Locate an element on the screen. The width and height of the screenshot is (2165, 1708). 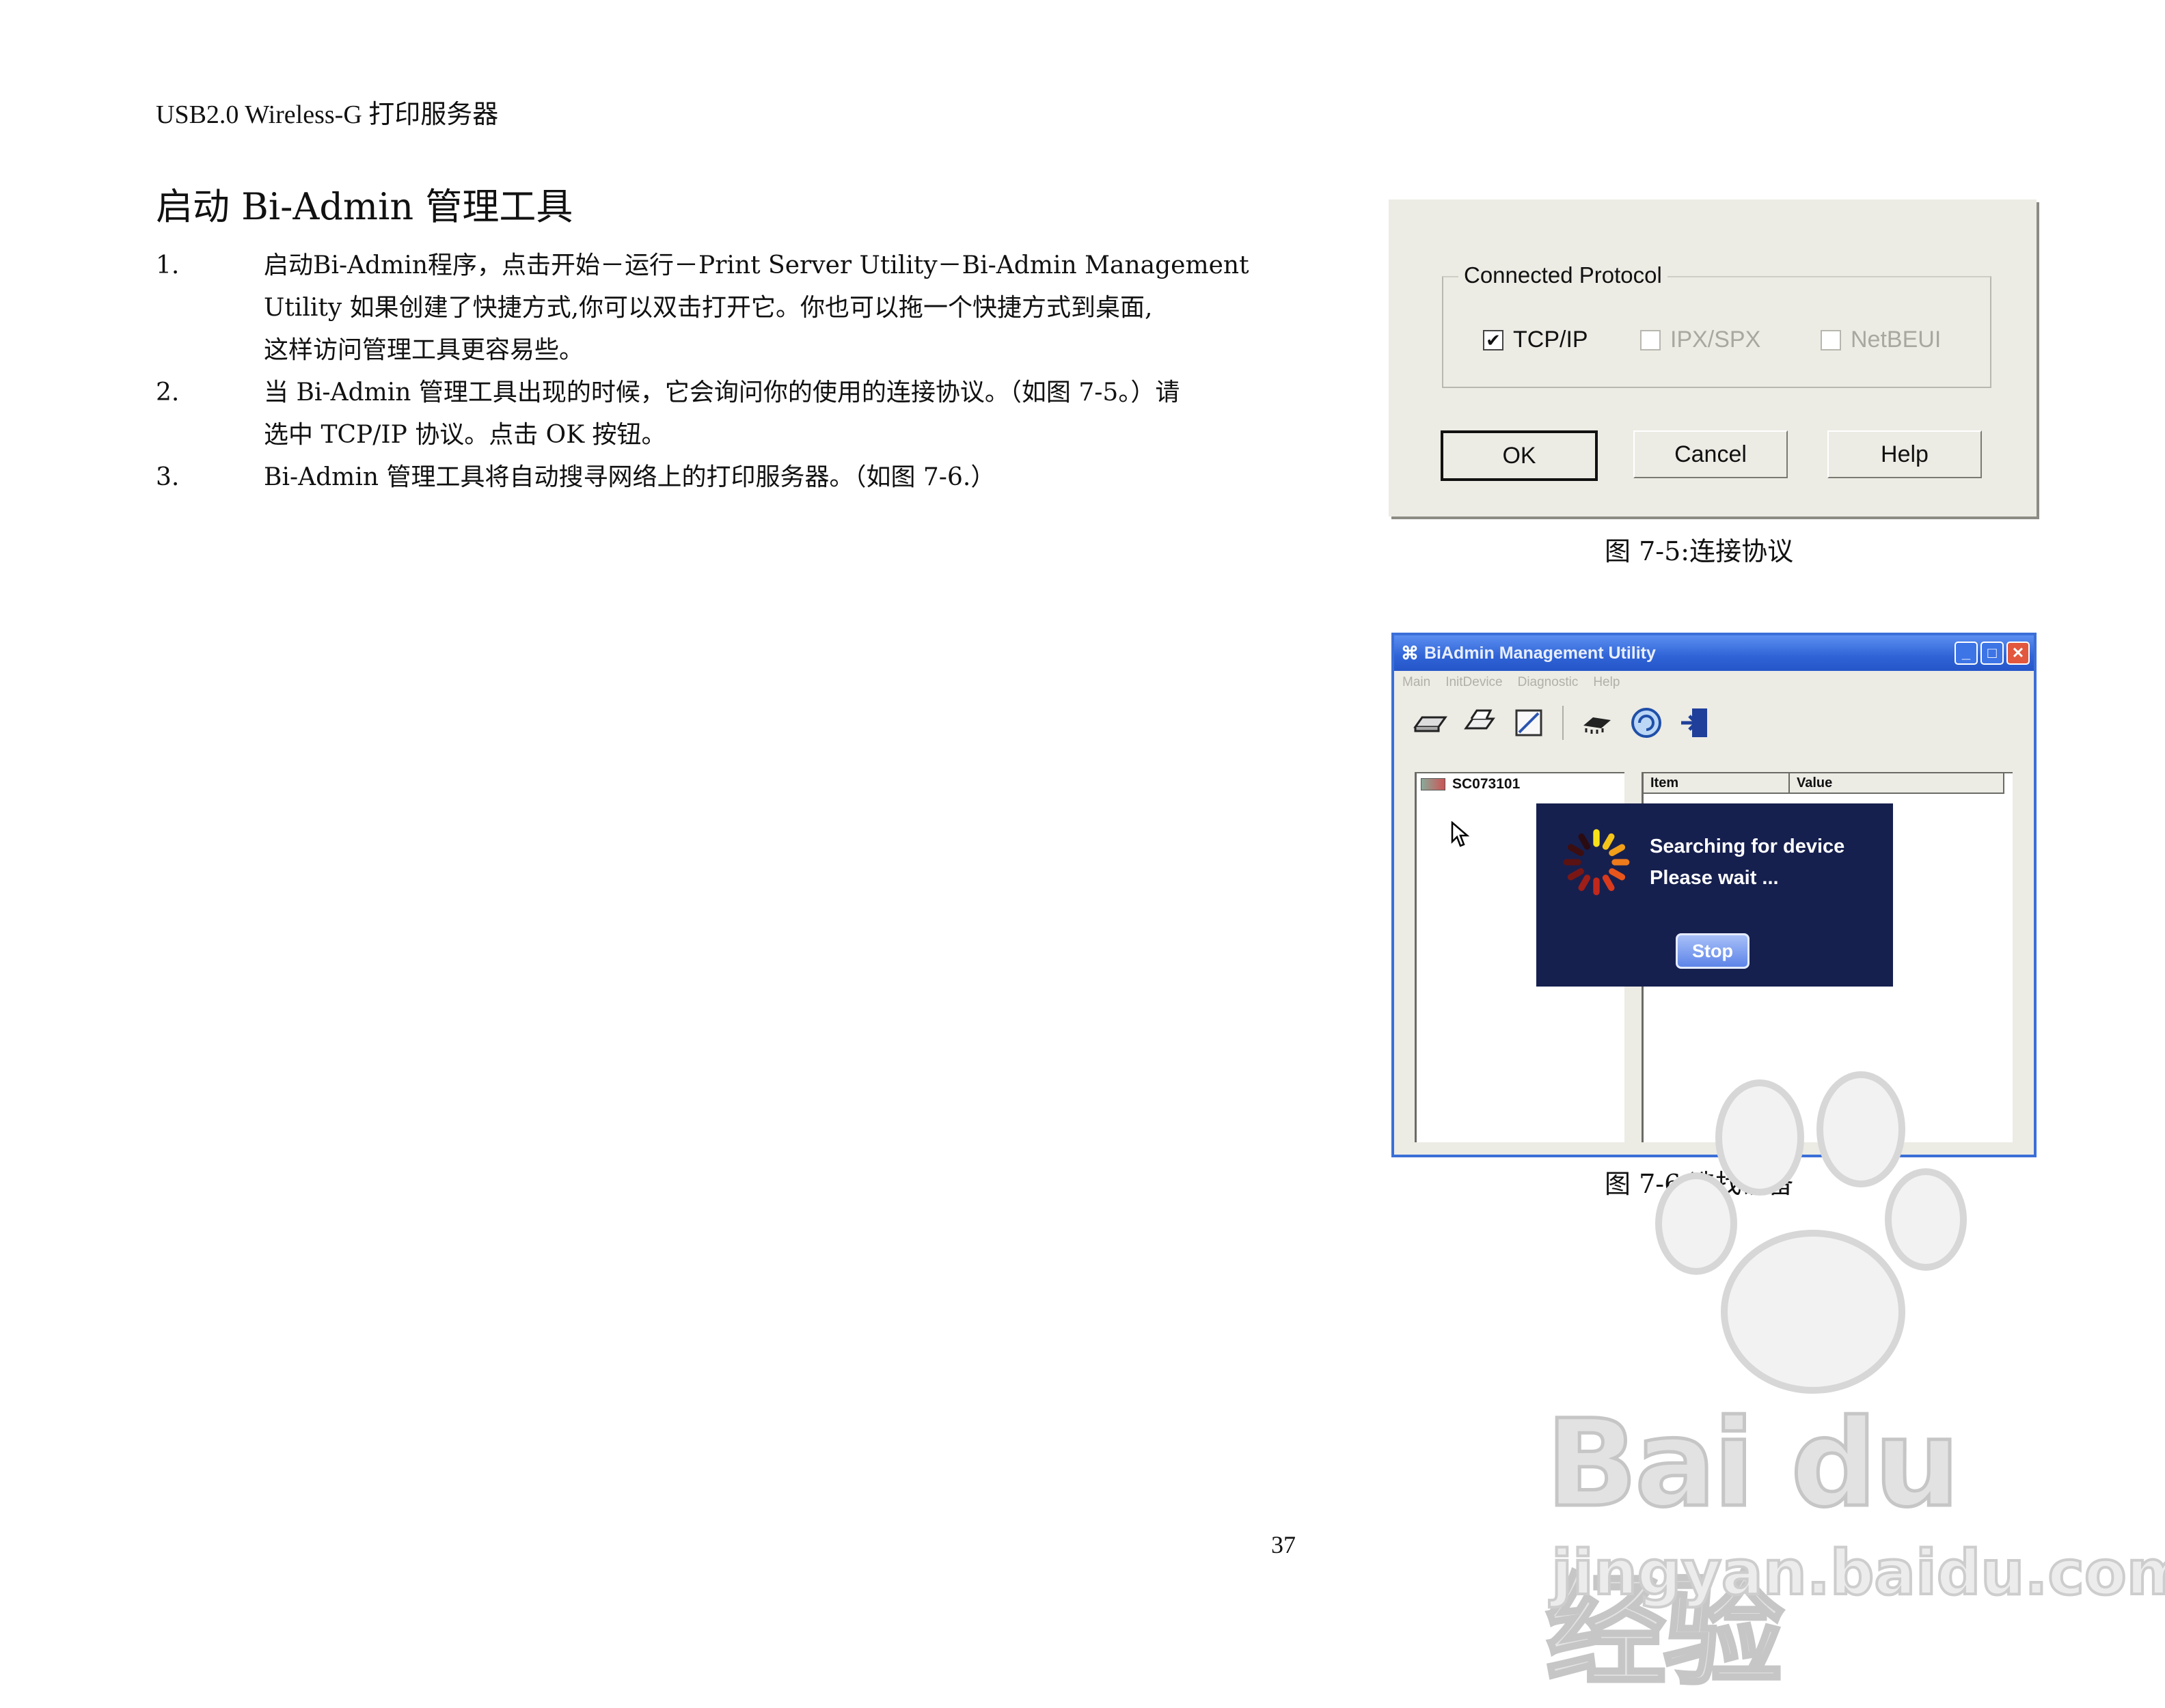
column-header-value: Value is located at coordinates (1897, 783).